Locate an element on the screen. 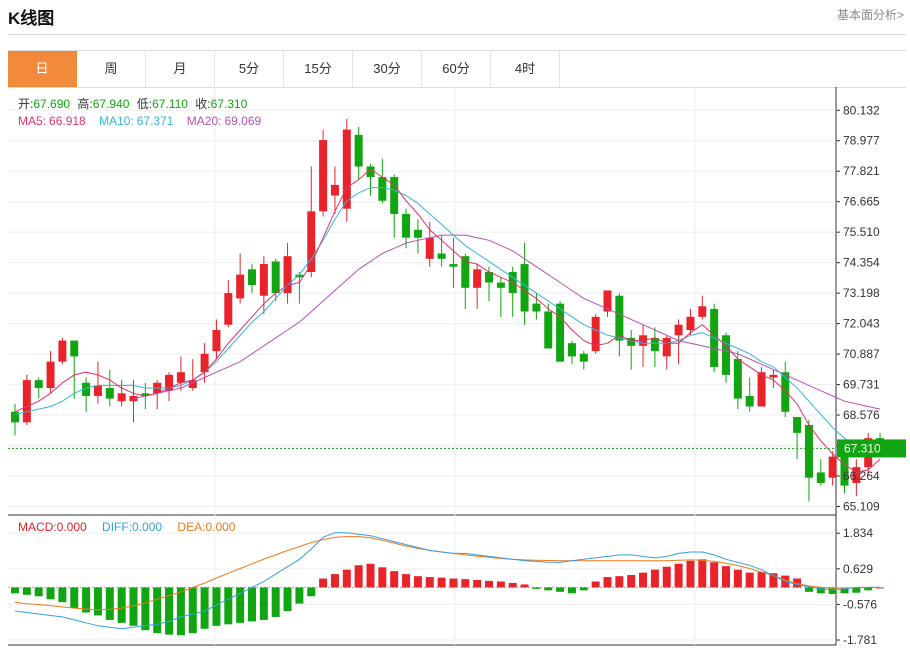  ma20-label: MA20: is located at coordinates (204, 121).